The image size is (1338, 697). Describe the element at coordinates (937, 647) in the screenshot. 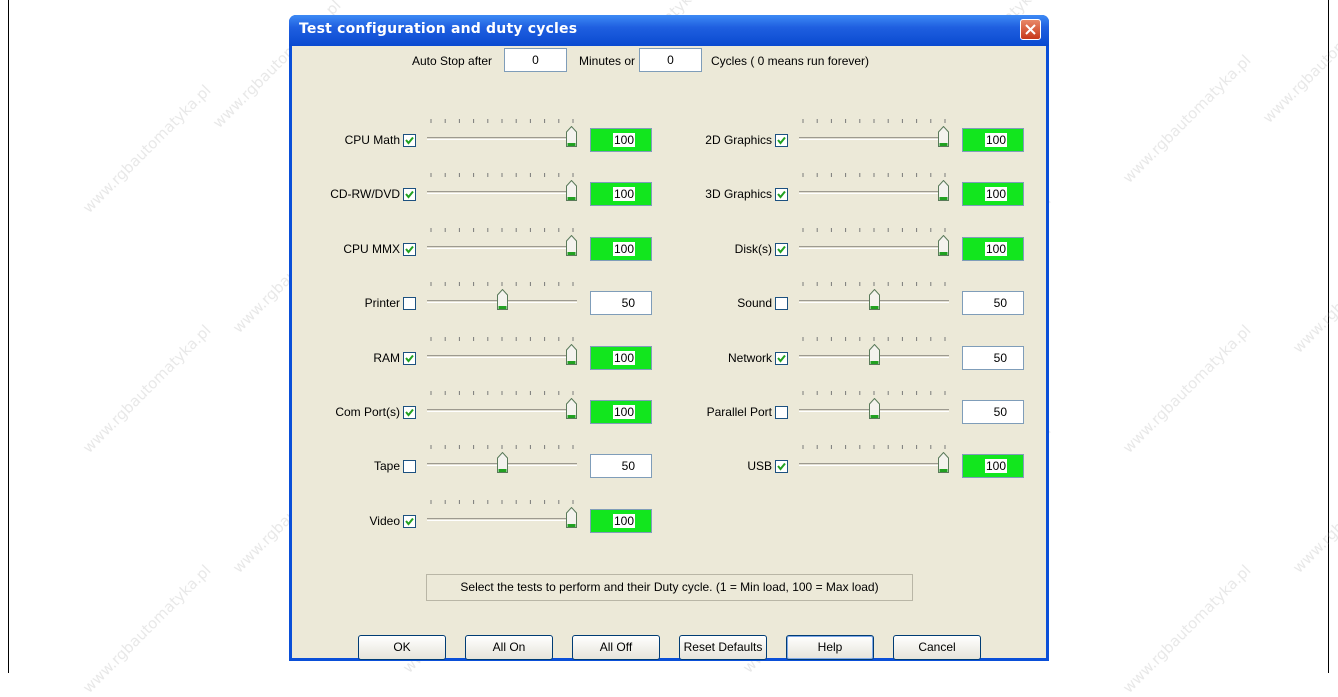

I see `cancel-button: Cancel` at that location.